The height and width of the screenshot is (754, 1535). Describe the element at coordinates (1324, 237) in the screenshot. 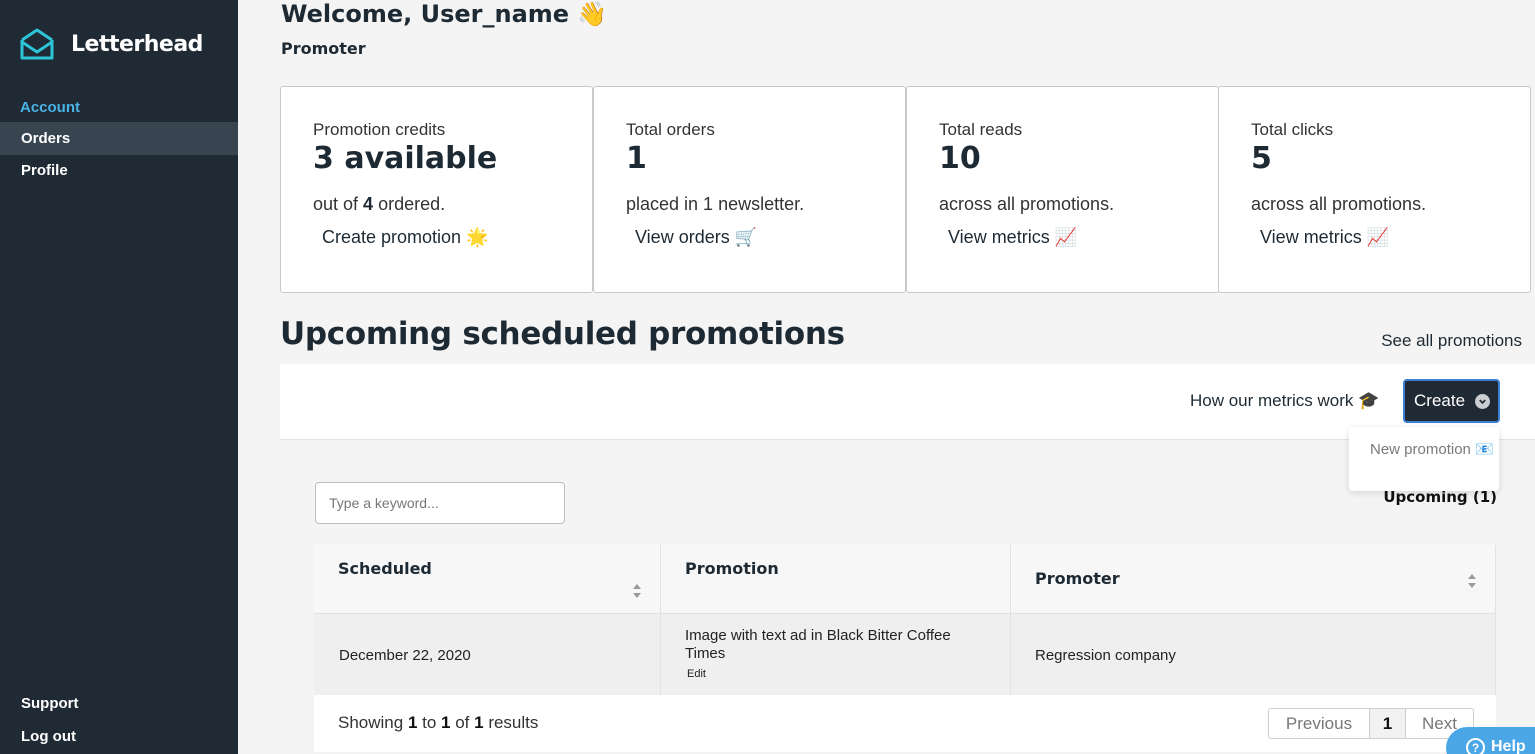

I see `view-metrics-clicks-link: View metrics 📈` at that location.